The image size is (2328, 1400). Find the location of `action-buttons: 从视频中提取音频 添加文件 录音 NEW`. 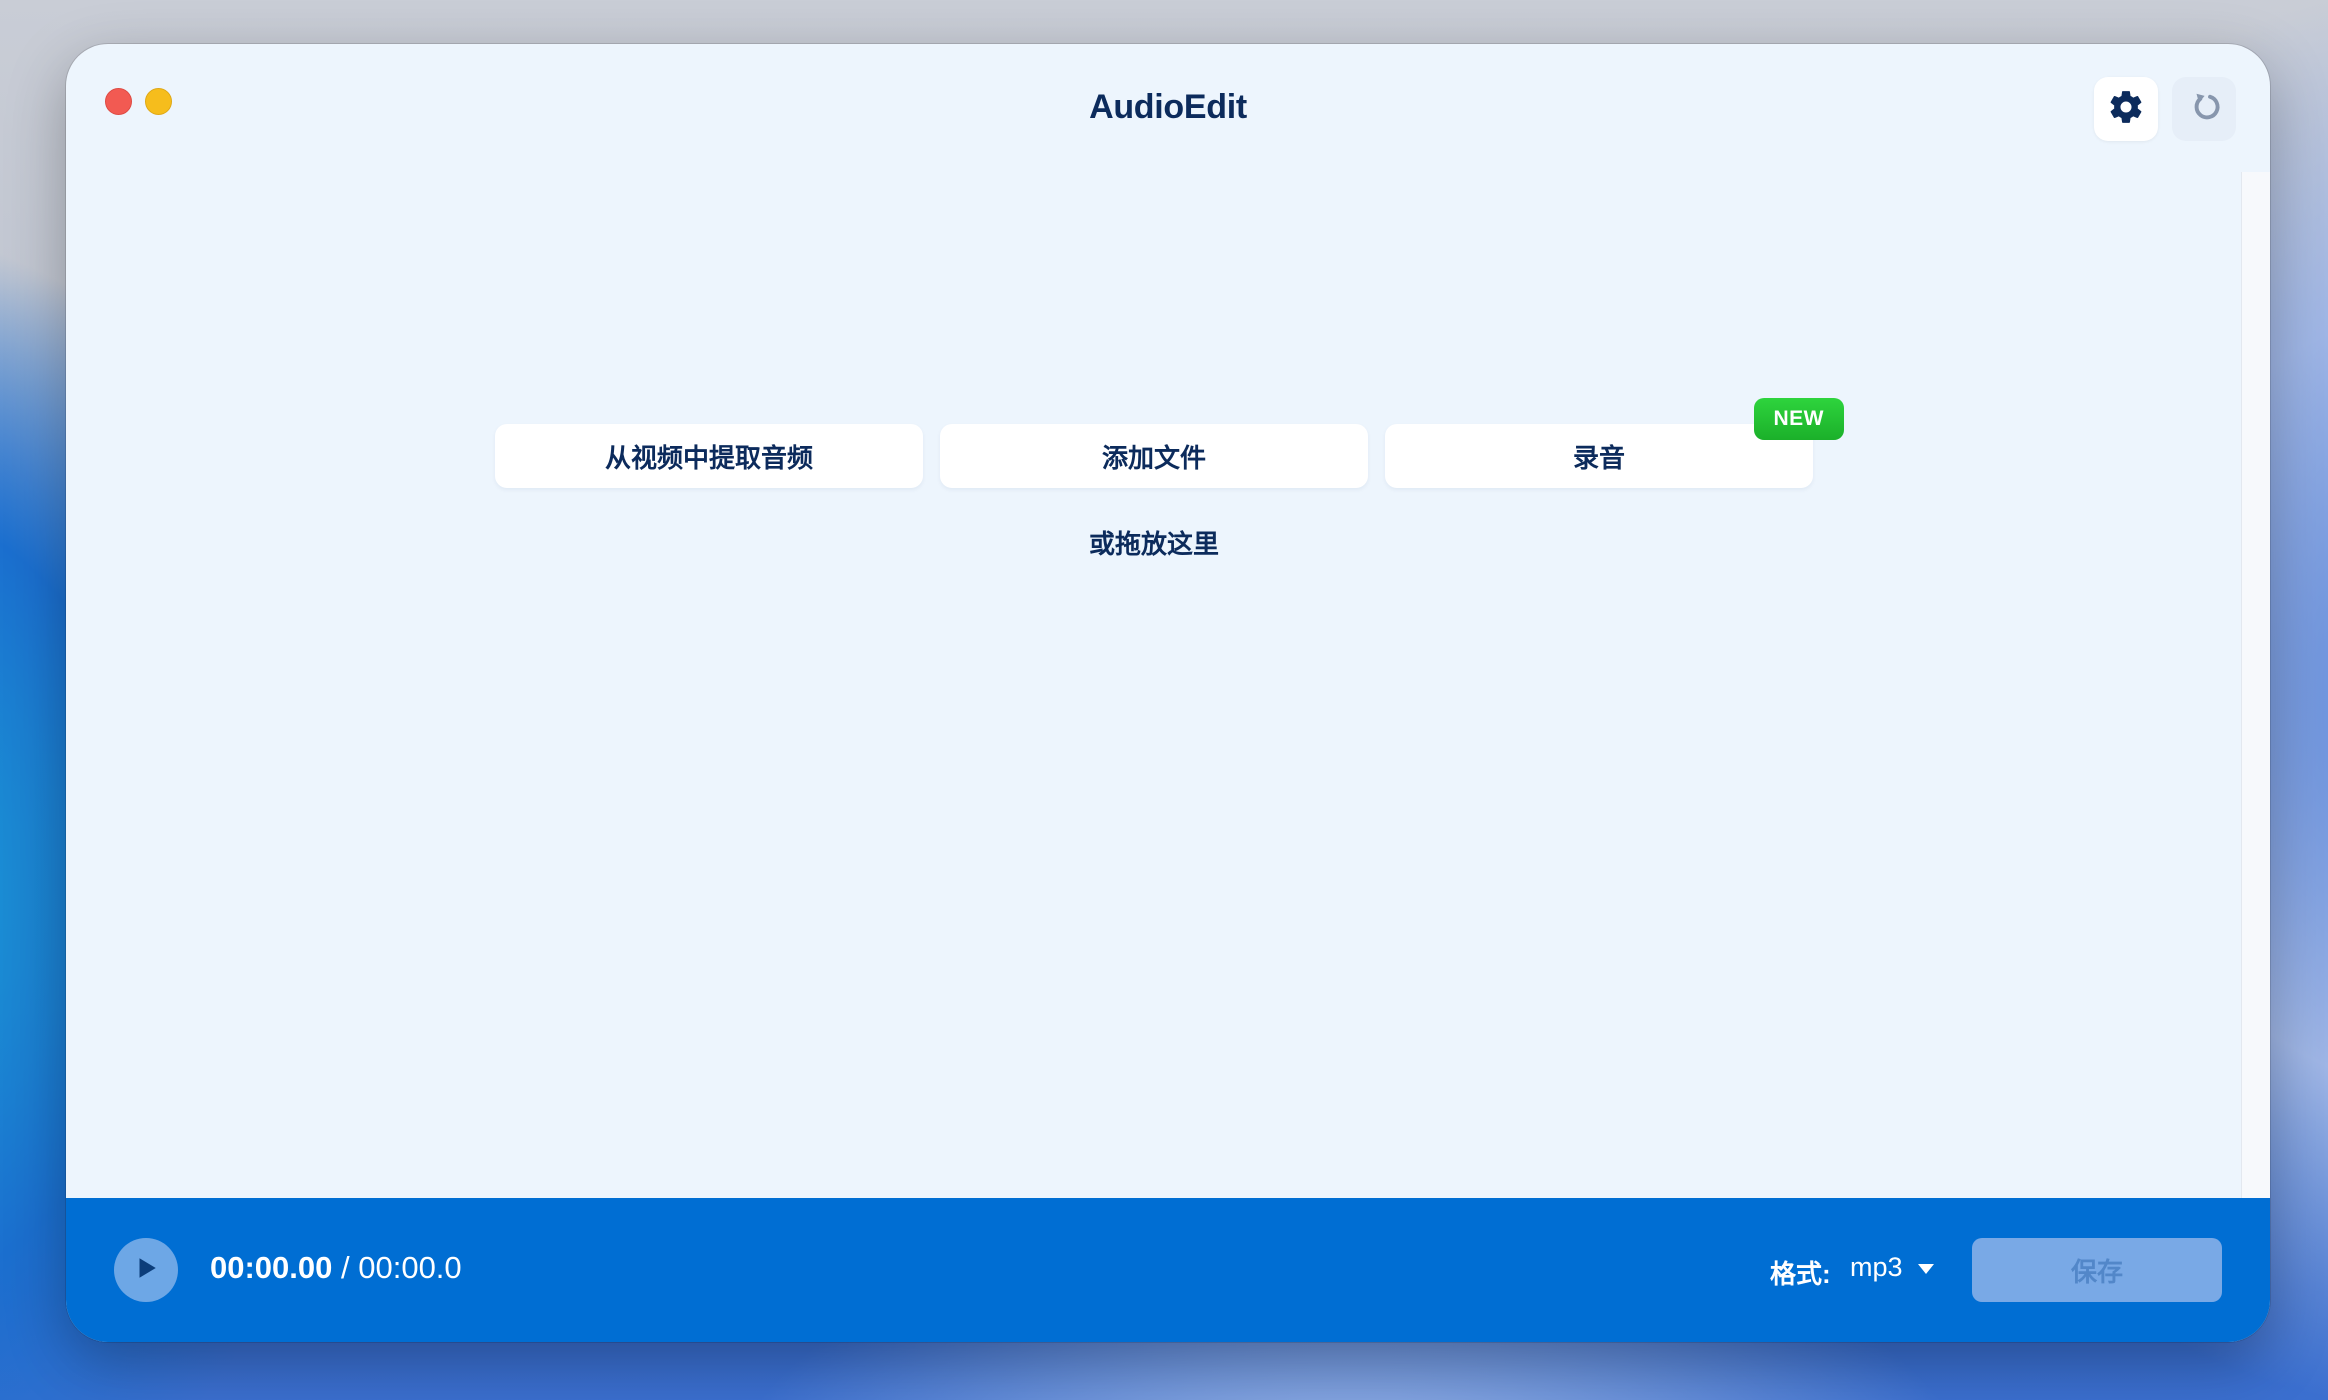

action-buttons: 从视频中提取音频 添加文件 录音 NEW is located at coordinates (1169, 443).